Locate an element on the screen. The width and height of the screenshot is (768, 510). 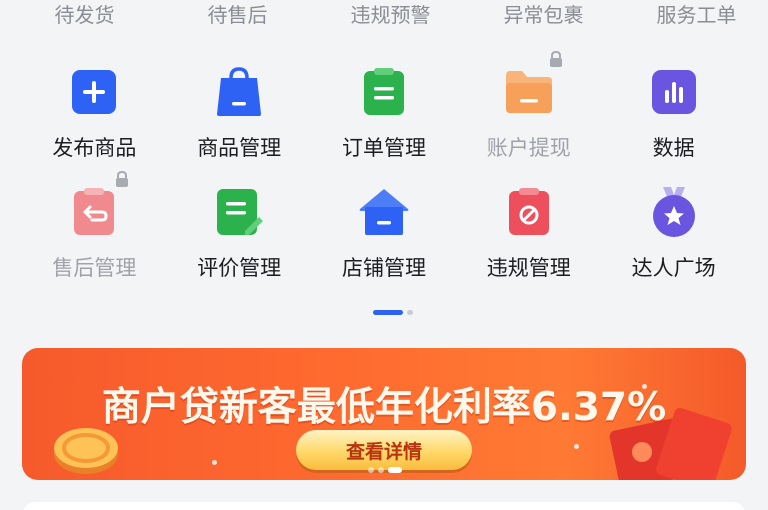
shortcut-order-management: 订单管理 is located at coordinates (384, 122).